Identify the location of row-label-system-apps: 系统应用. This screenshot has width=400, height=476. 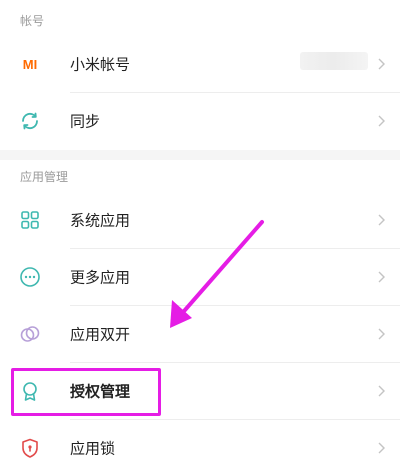
(100, 220).